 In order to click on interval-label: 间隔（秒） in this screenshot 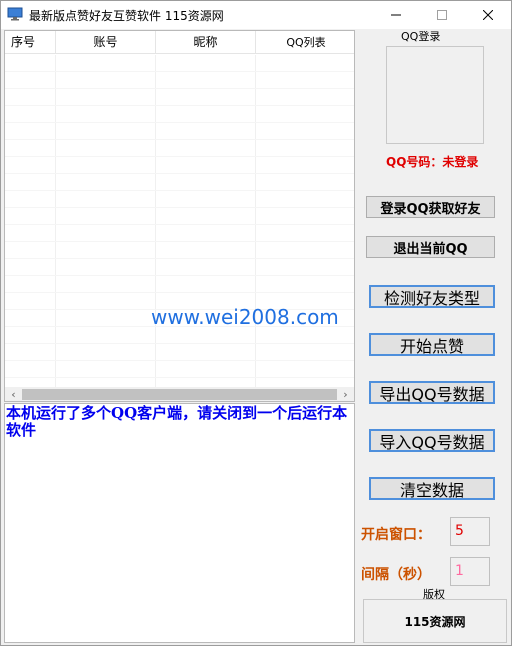, I will do `click(396, 575)`.